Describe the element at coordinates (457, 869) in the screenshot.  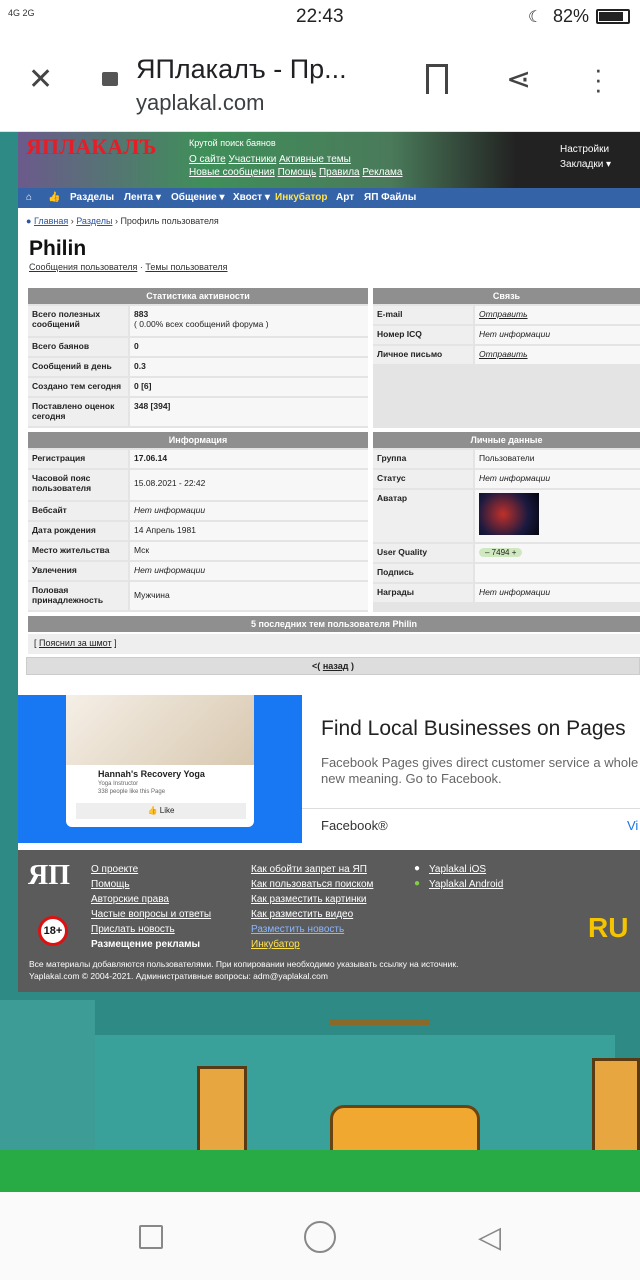
I see `footer-link-ios: Yaplakal iOS` at that location.